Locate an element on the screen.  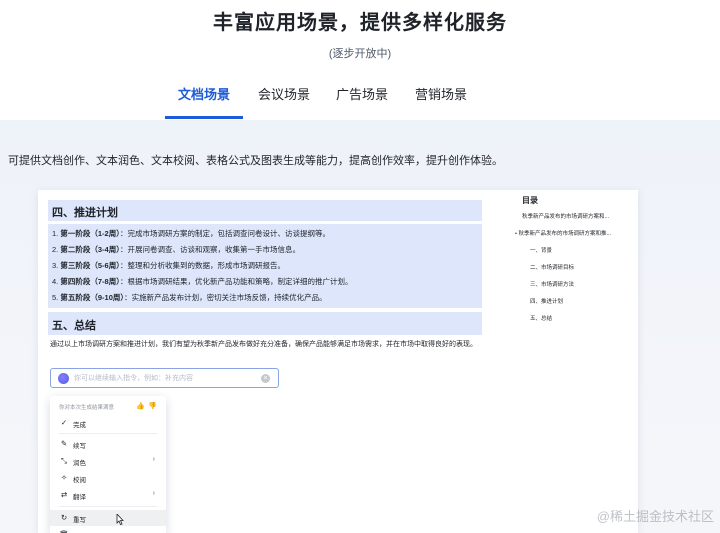
scenario-tabs: 文档场景 会议场景 广告场景 营销场景 is located at coordinates (360, 103).